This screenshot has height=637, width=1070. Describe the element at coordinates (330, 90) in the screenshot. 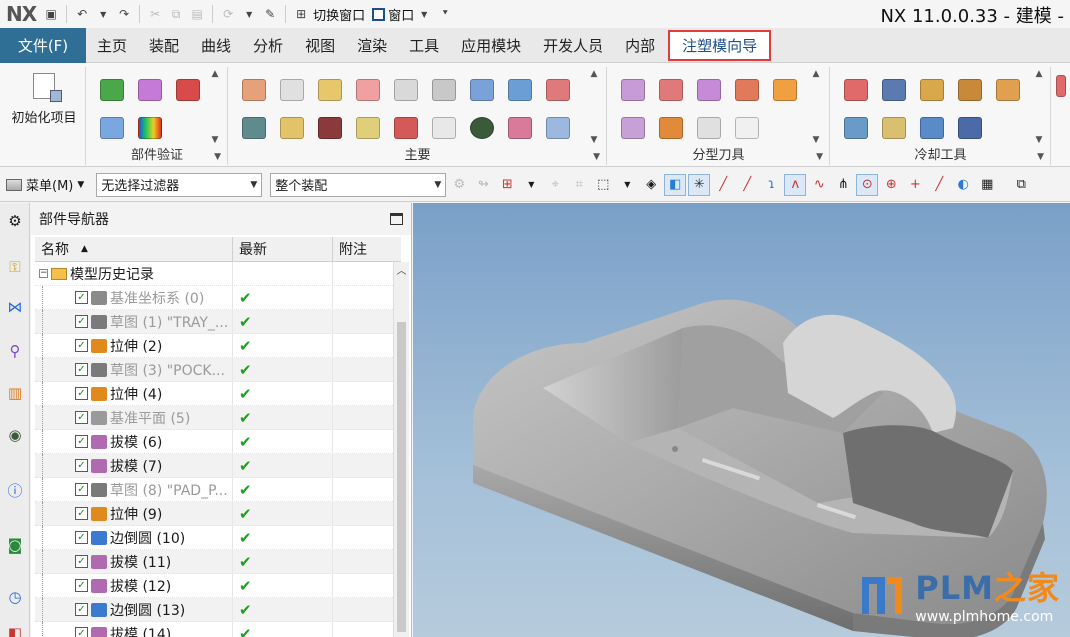

I see `workpiece-icon` at that location.